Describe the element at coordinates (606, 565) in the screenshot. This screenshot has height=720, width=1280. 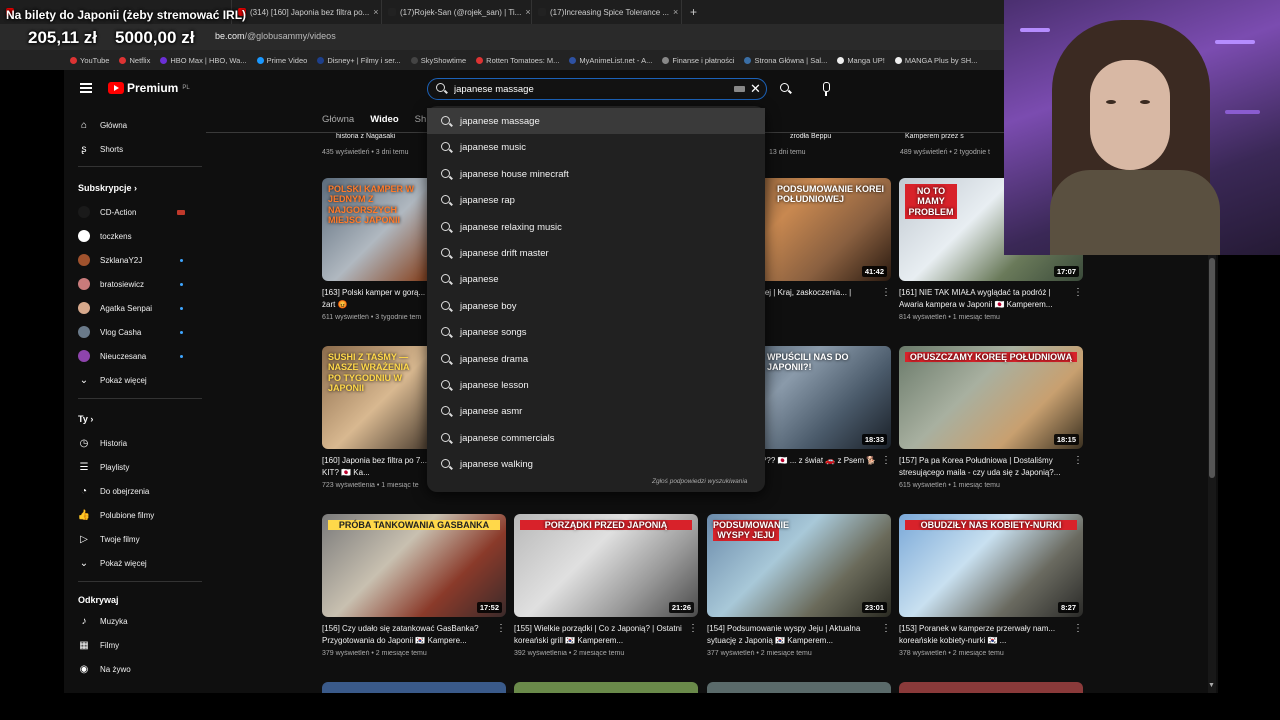
I see `video-thumbnail: PORZĄDKI PRZED JAPONIĄ 21:26` at that location.